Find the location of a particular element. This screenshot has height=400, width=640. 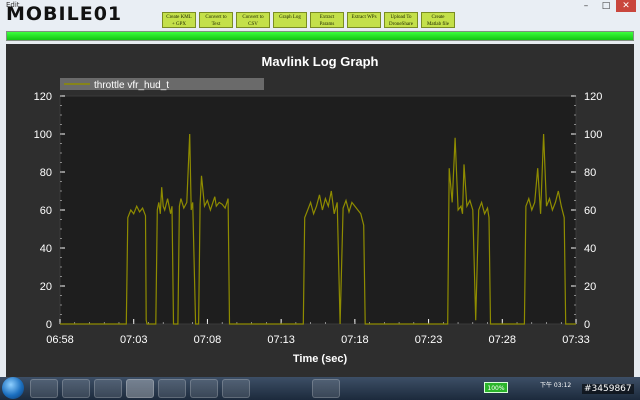

taskbar-folder-icon is located at coordinates (76, 388).